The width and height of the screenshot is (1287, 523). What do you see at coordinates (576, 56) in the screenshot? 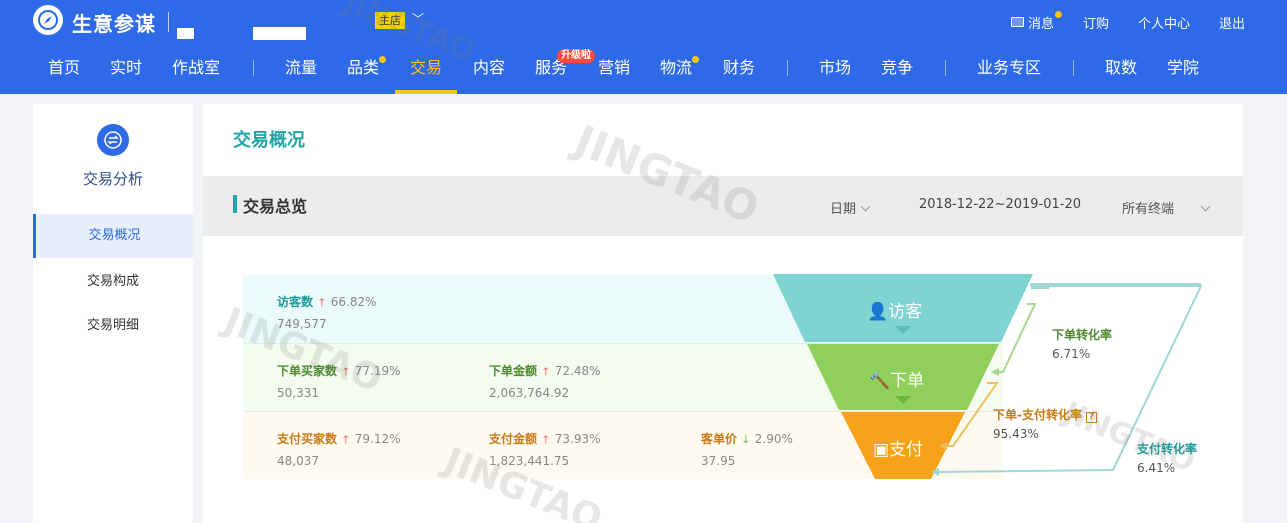
I see `upgrade-badge: 升级啦` at bounding box center [576, 56].